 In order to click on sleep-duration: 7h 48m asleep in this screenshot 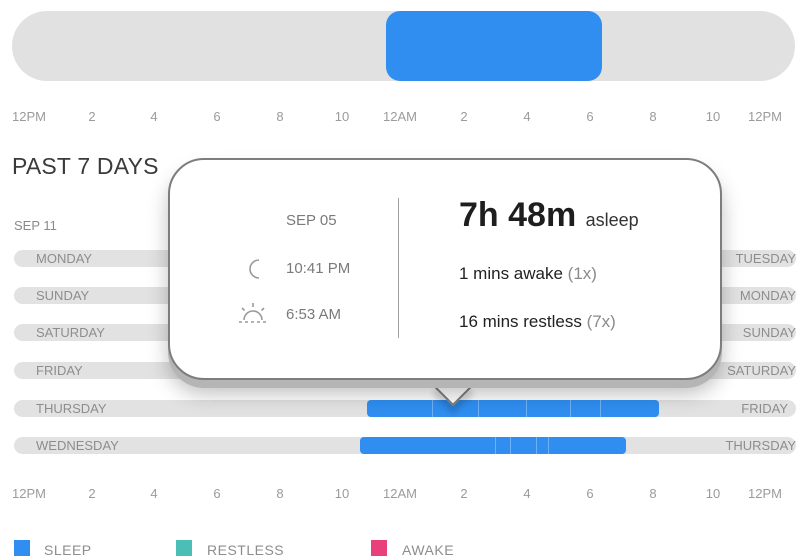, I will do `click(549, 215)`.